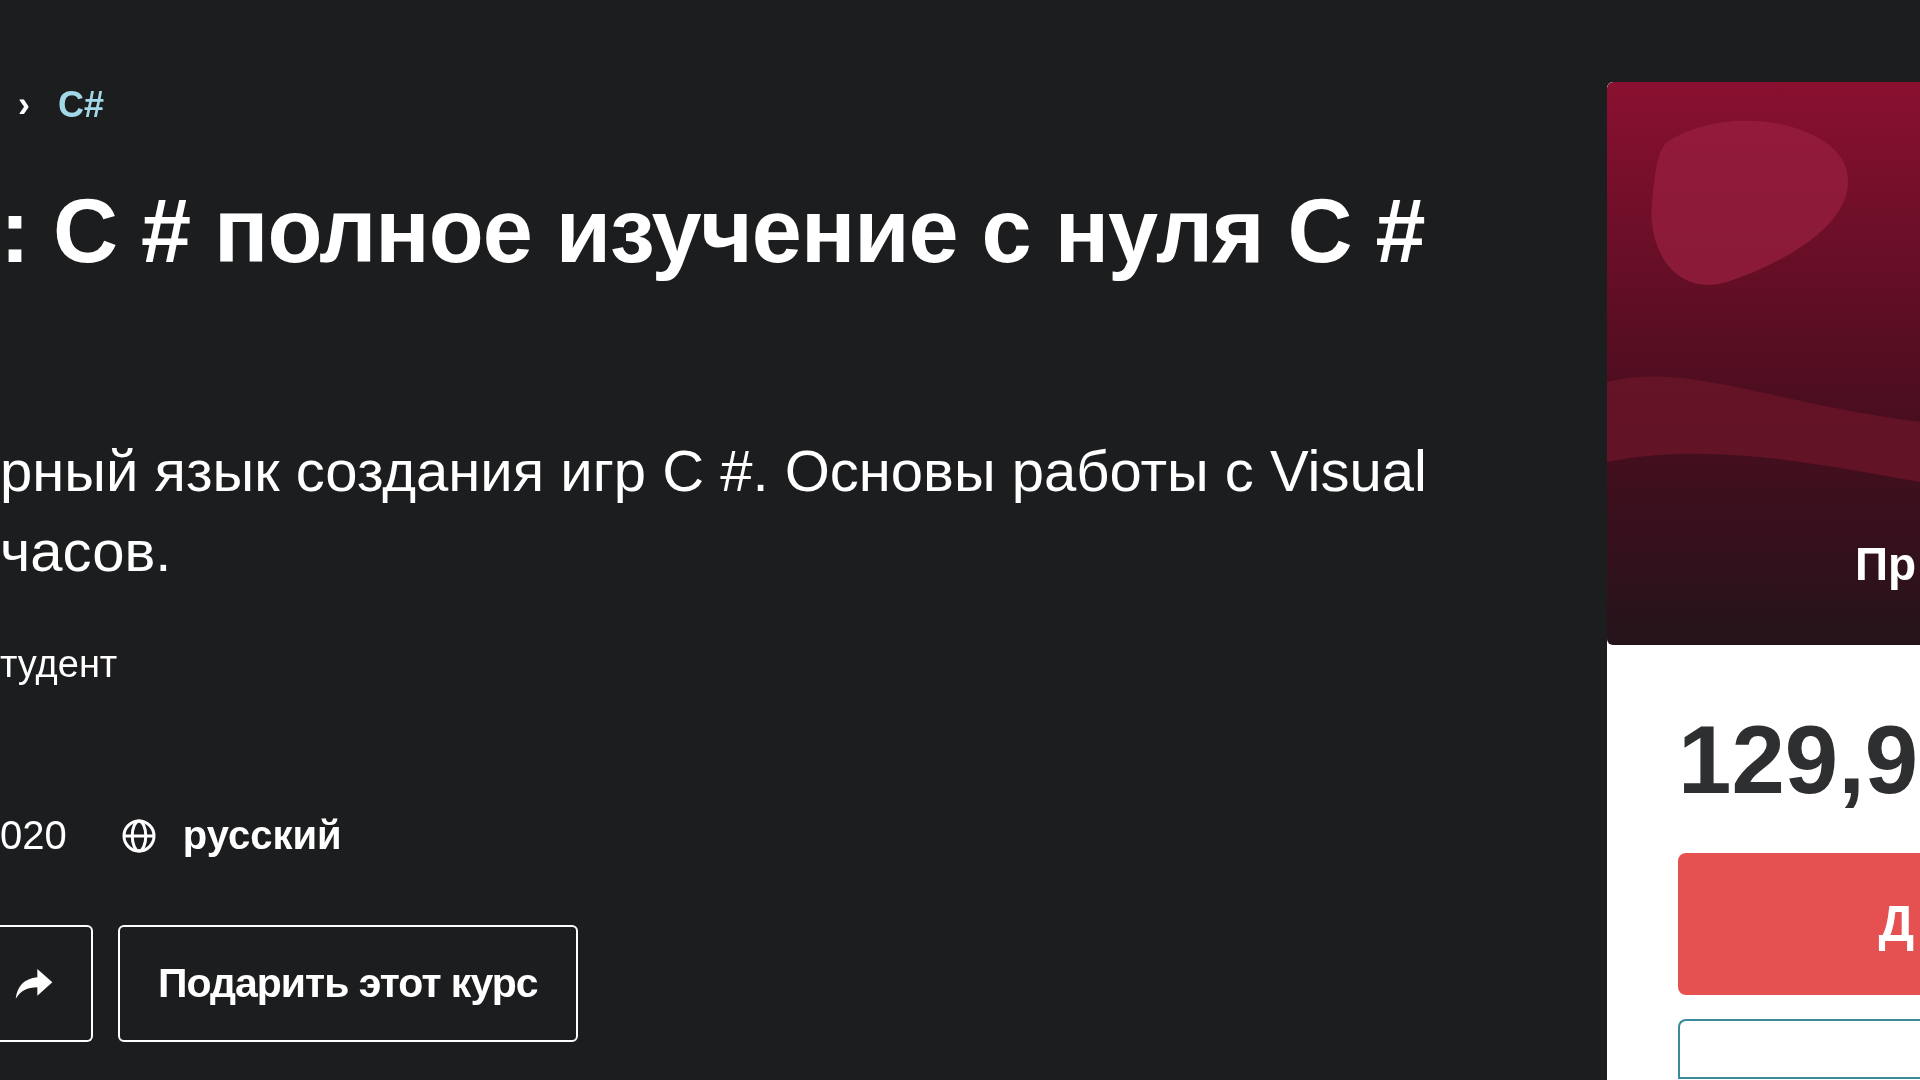 Image resolution: width=1920 pixels, height=1080 pixels. Describe the element at coordinates (34, 983) in the screenshot. I see `share-icon` at that location.